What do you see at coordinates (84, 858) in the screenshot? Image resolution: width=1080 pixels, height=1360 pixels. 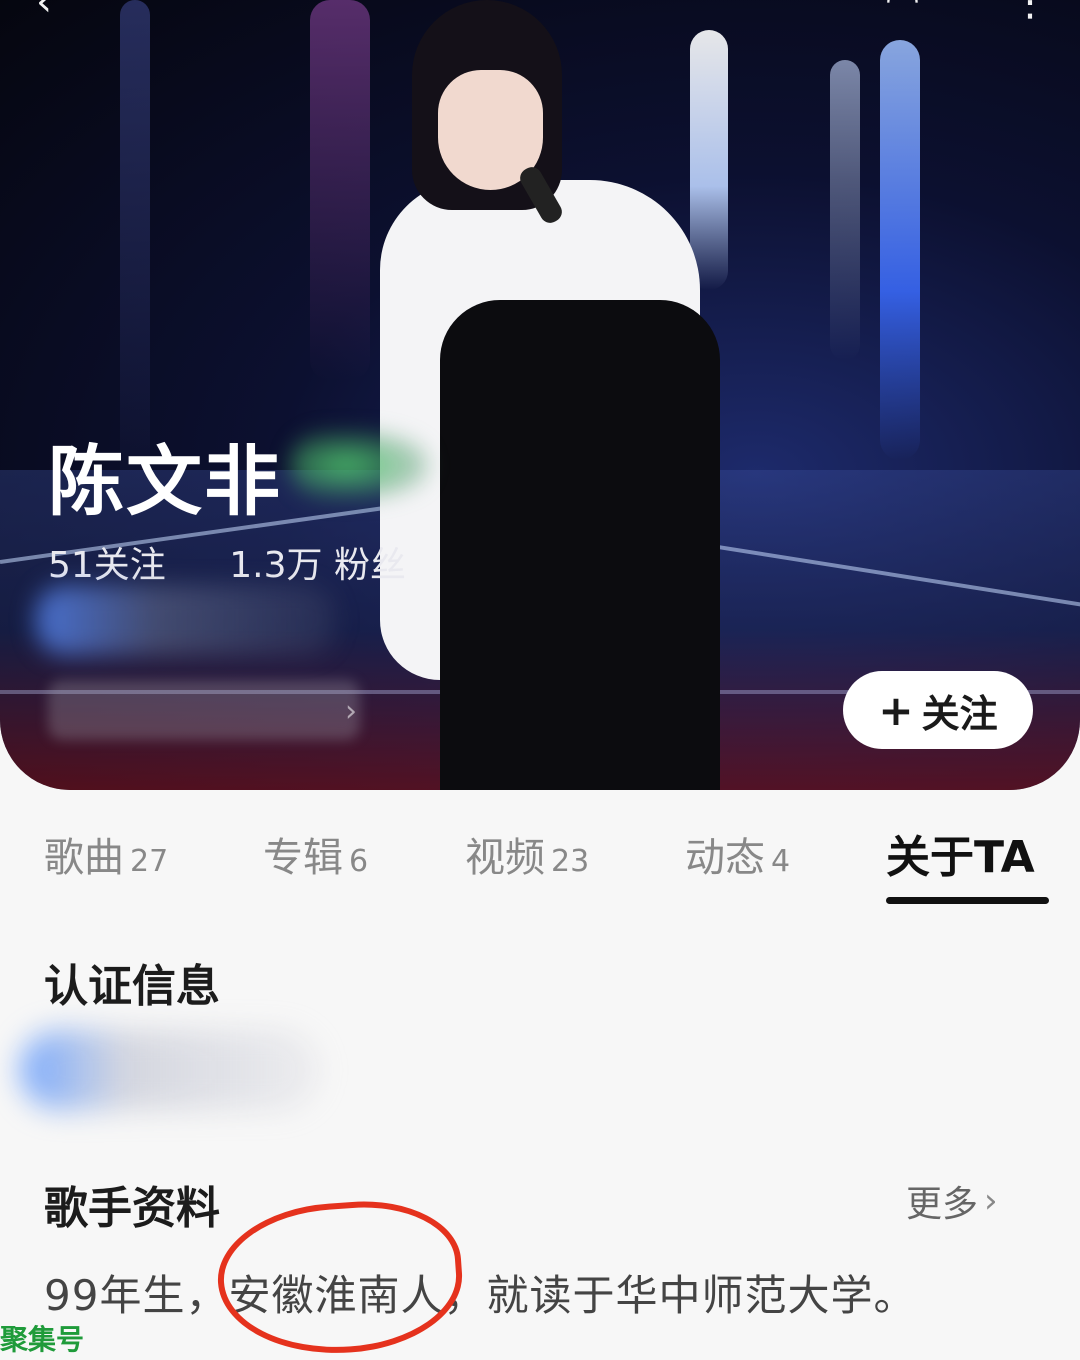 I see `tab-label: 歌曲` at bounding box center [84, 858].